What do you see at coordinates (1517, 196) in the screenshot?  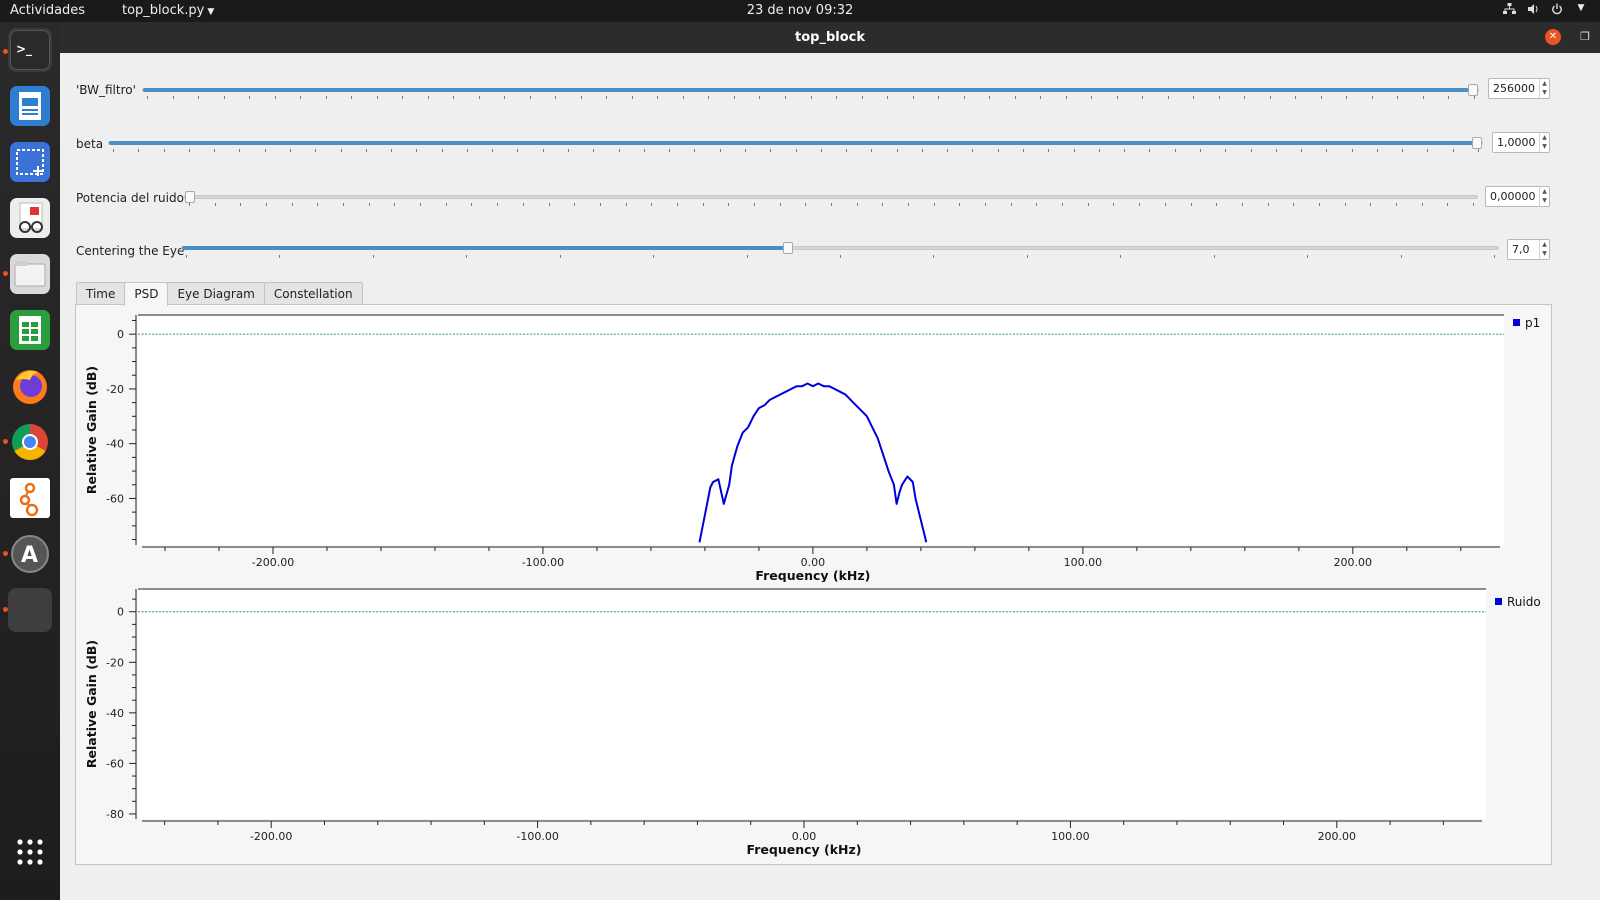 I see `potencia-ruido-spinbox: 0,00000 ▲ ▼` at bounding box center [1517, 196].